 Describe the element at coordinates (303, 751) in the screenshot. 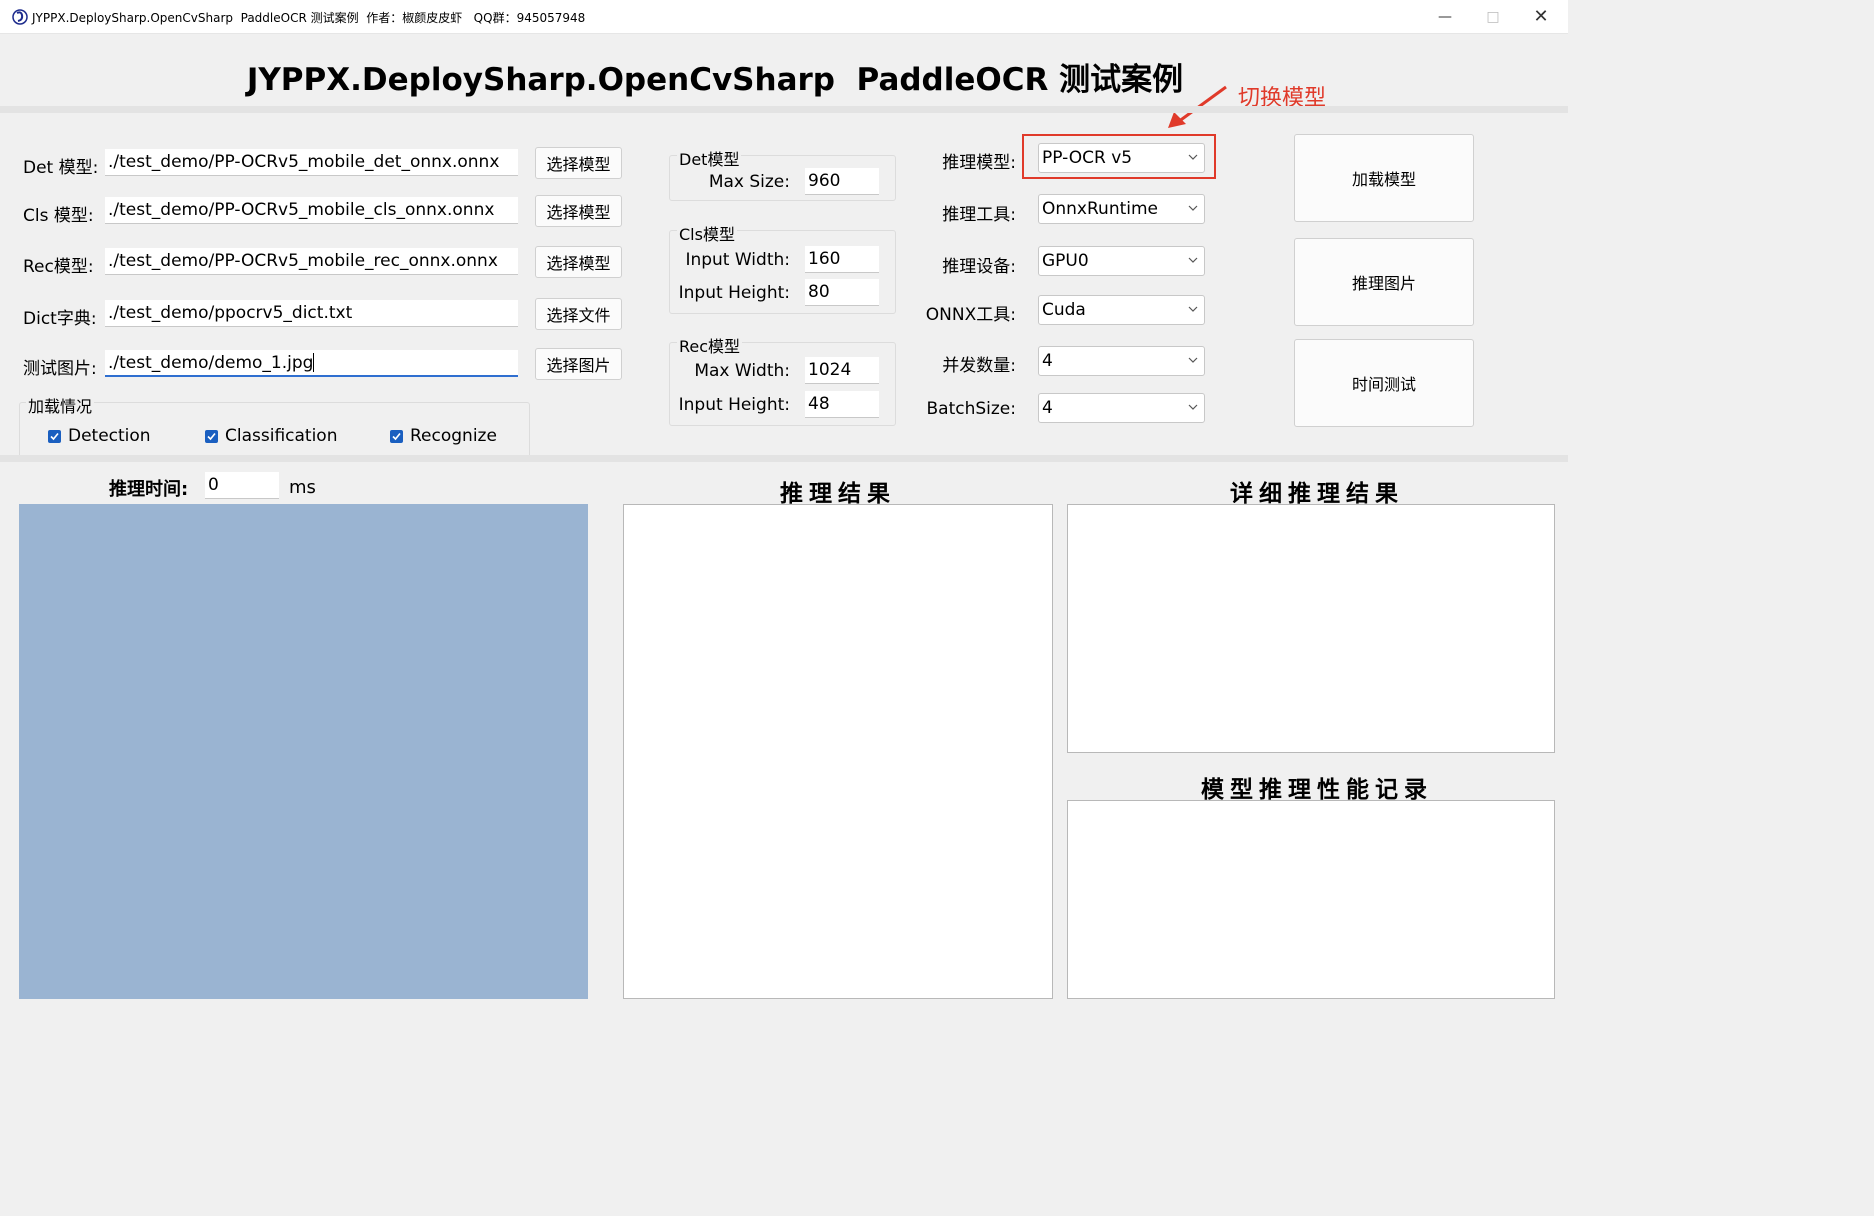

I see `image-preview-area` at that location.